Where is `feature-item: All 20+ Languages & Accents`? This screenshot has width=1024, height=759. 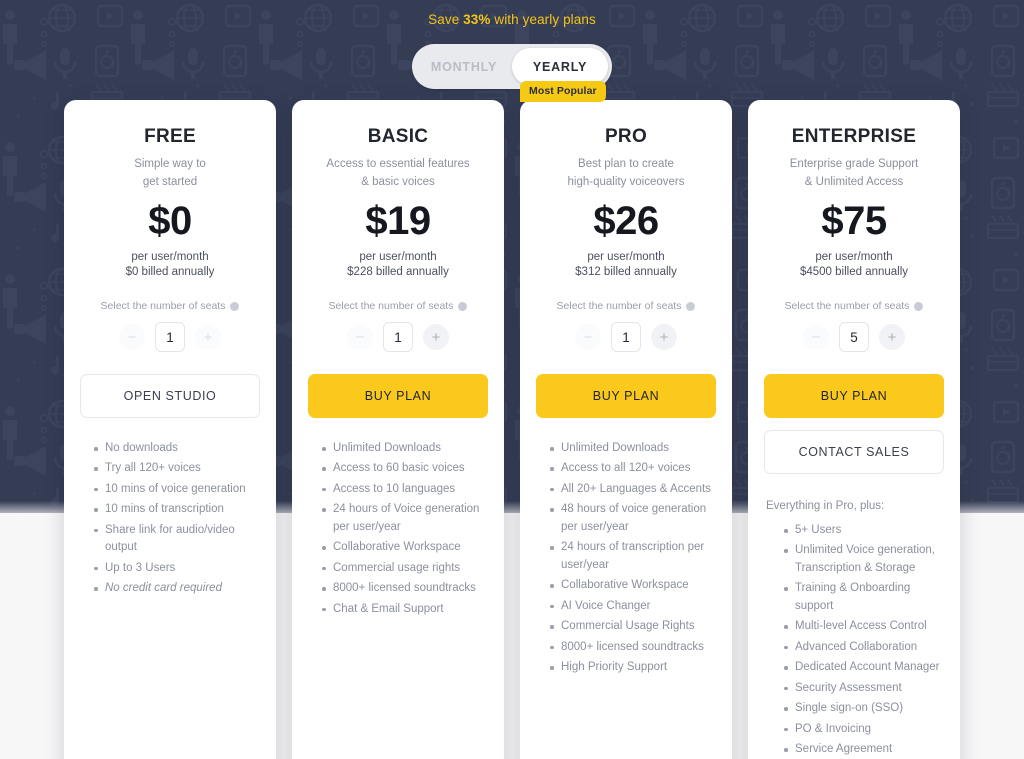 feature-item: All 20+ Languages & Accents is located at coordinates (633, 489).